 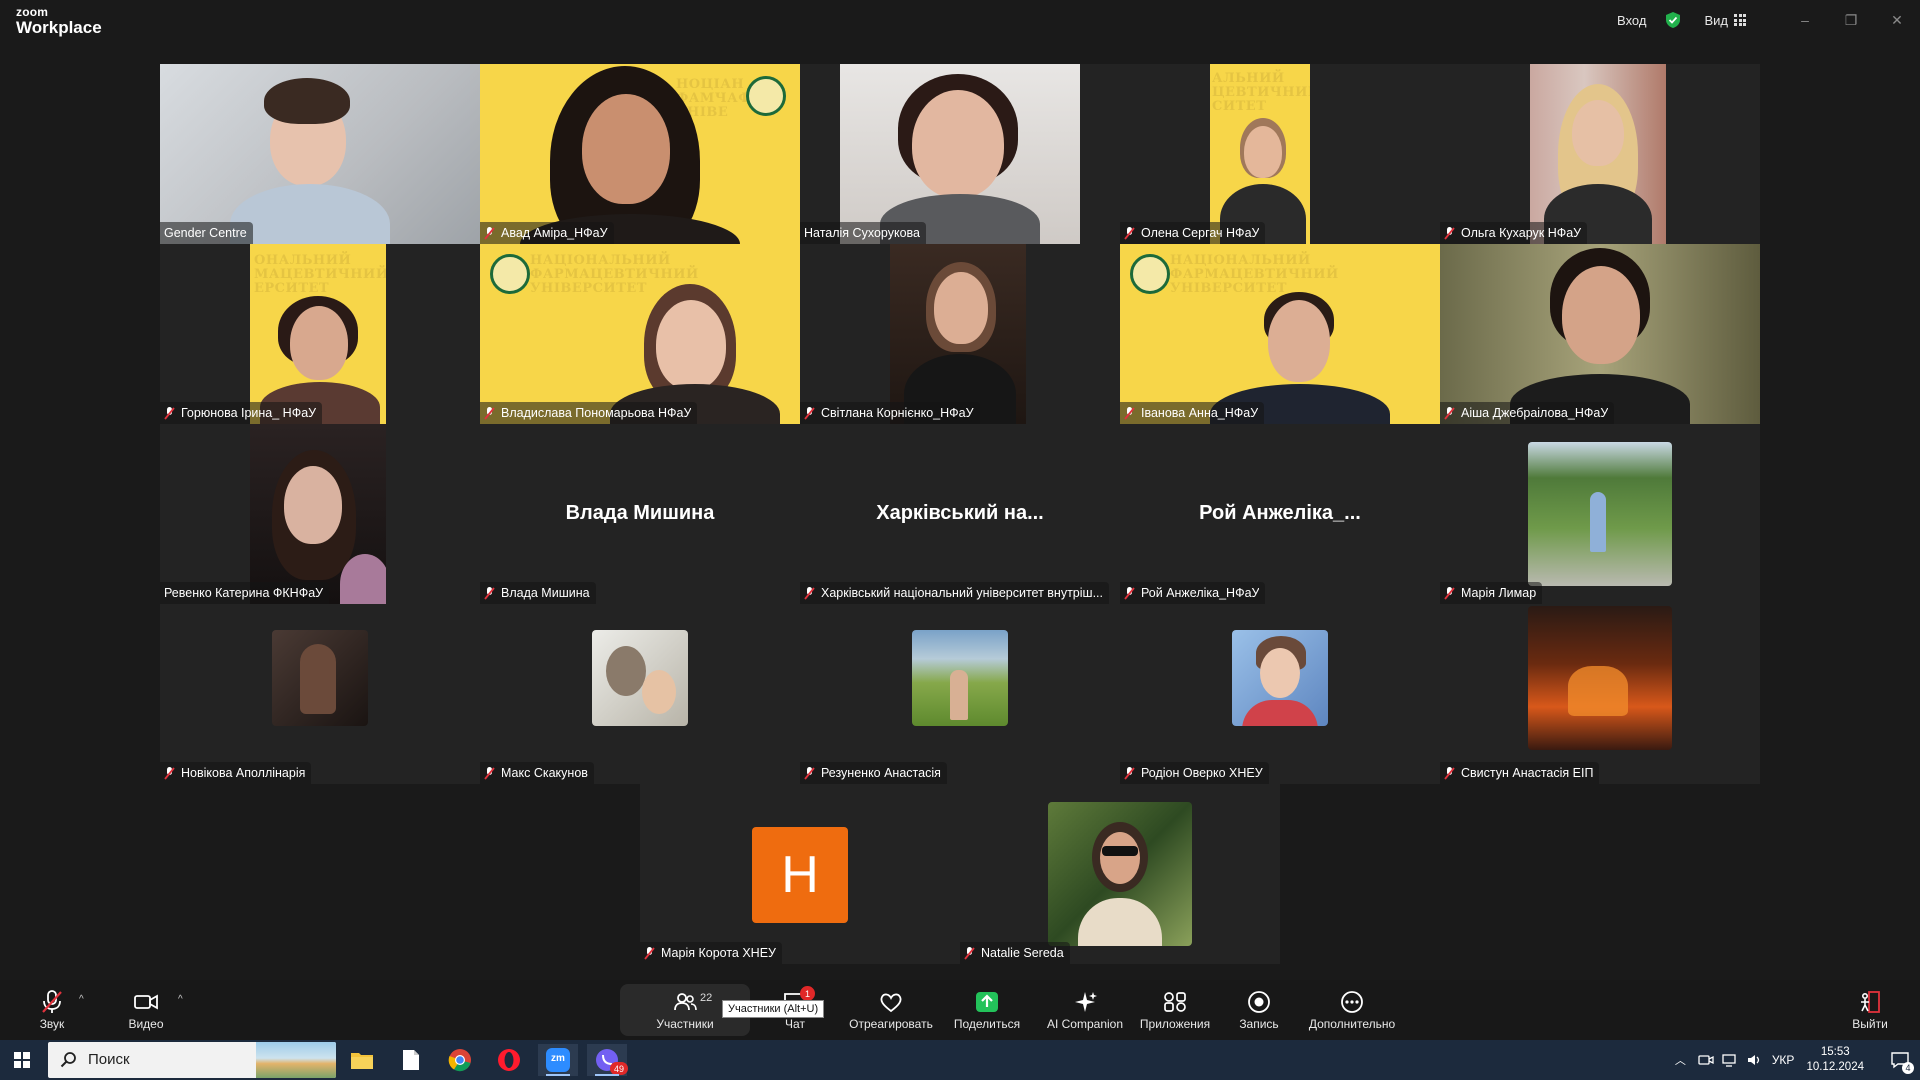 I want to click on system-clock: 15:53 10.12.2024, so click(x=1835, y=1060).